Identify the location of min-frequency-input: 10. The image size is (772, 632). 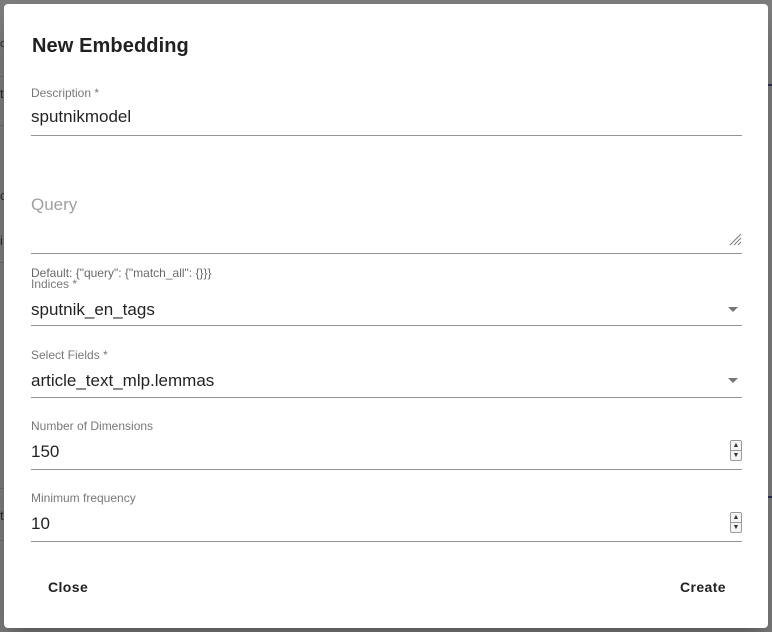
(40, 524).